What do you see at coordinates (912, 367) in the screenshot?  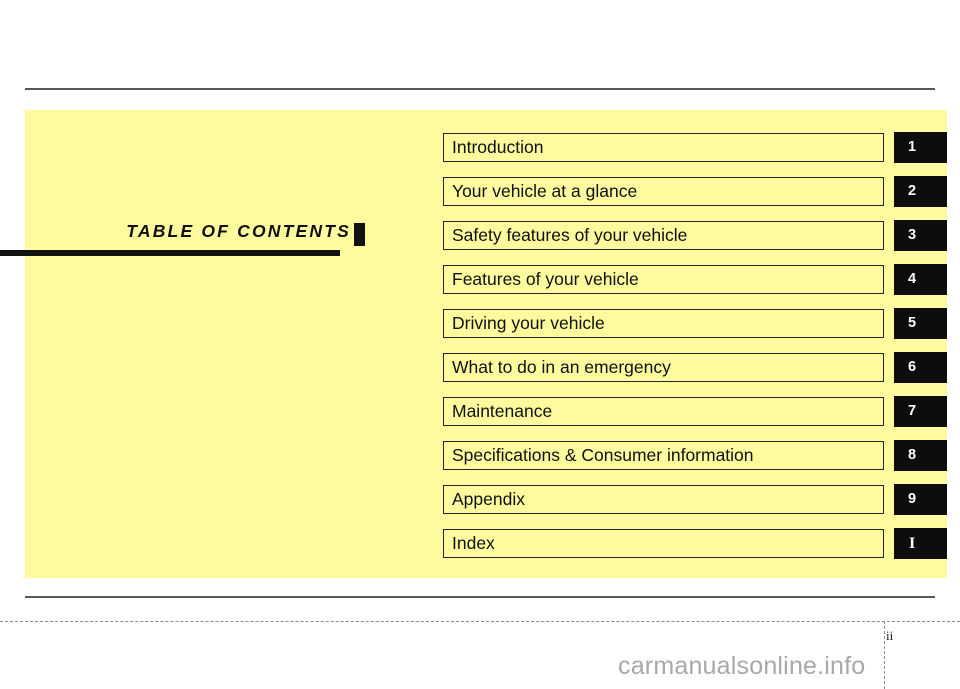 I see `toc-tab-label: 6` at bounding box center [912, 367].